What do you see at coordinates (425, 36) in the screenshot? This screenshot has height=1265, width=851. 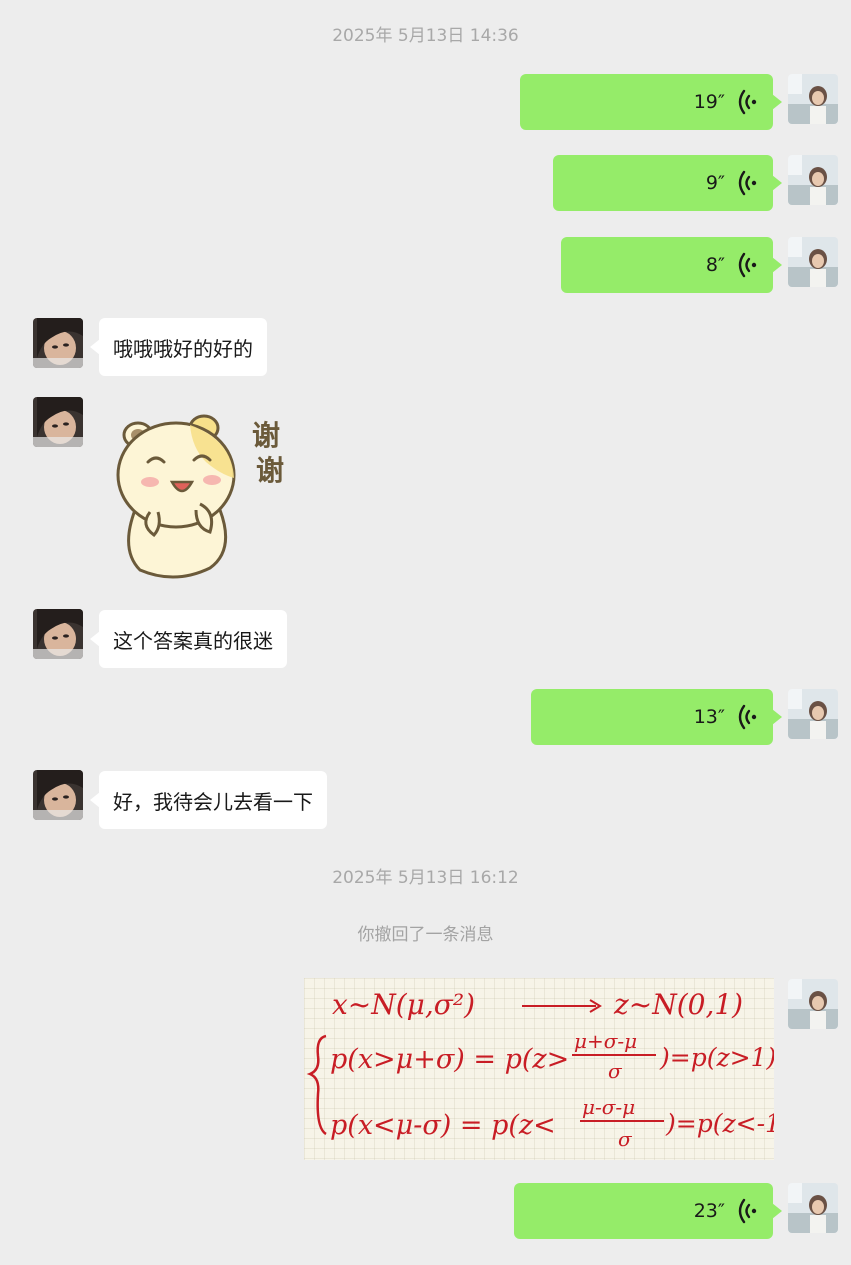 I see `timestamp: 2025年 5月13日 14:36` at bounding box center [425, 36].